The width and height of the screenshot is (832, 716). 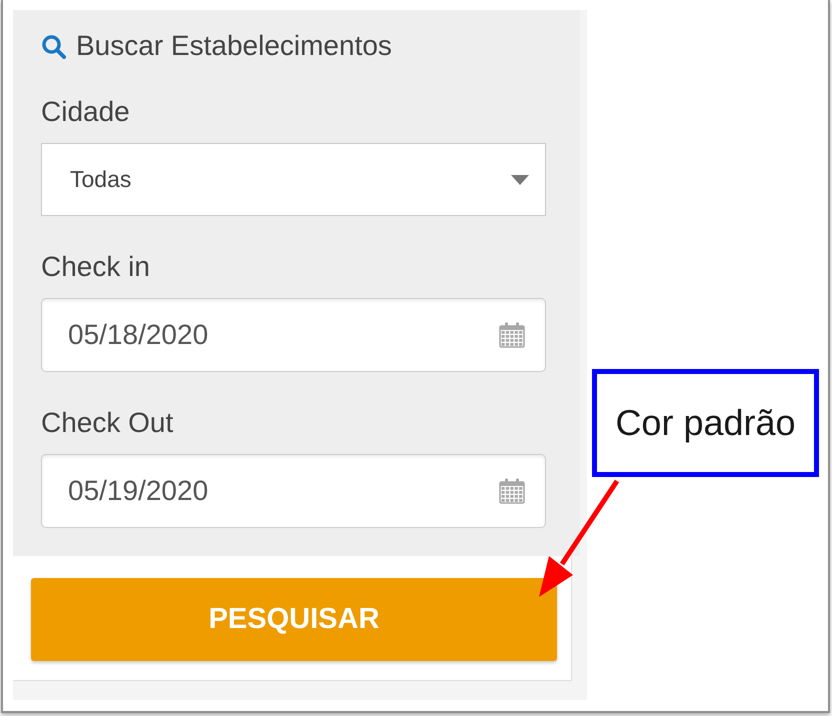 I want to click on field-label: Check Out, so click(x=107, y=423).